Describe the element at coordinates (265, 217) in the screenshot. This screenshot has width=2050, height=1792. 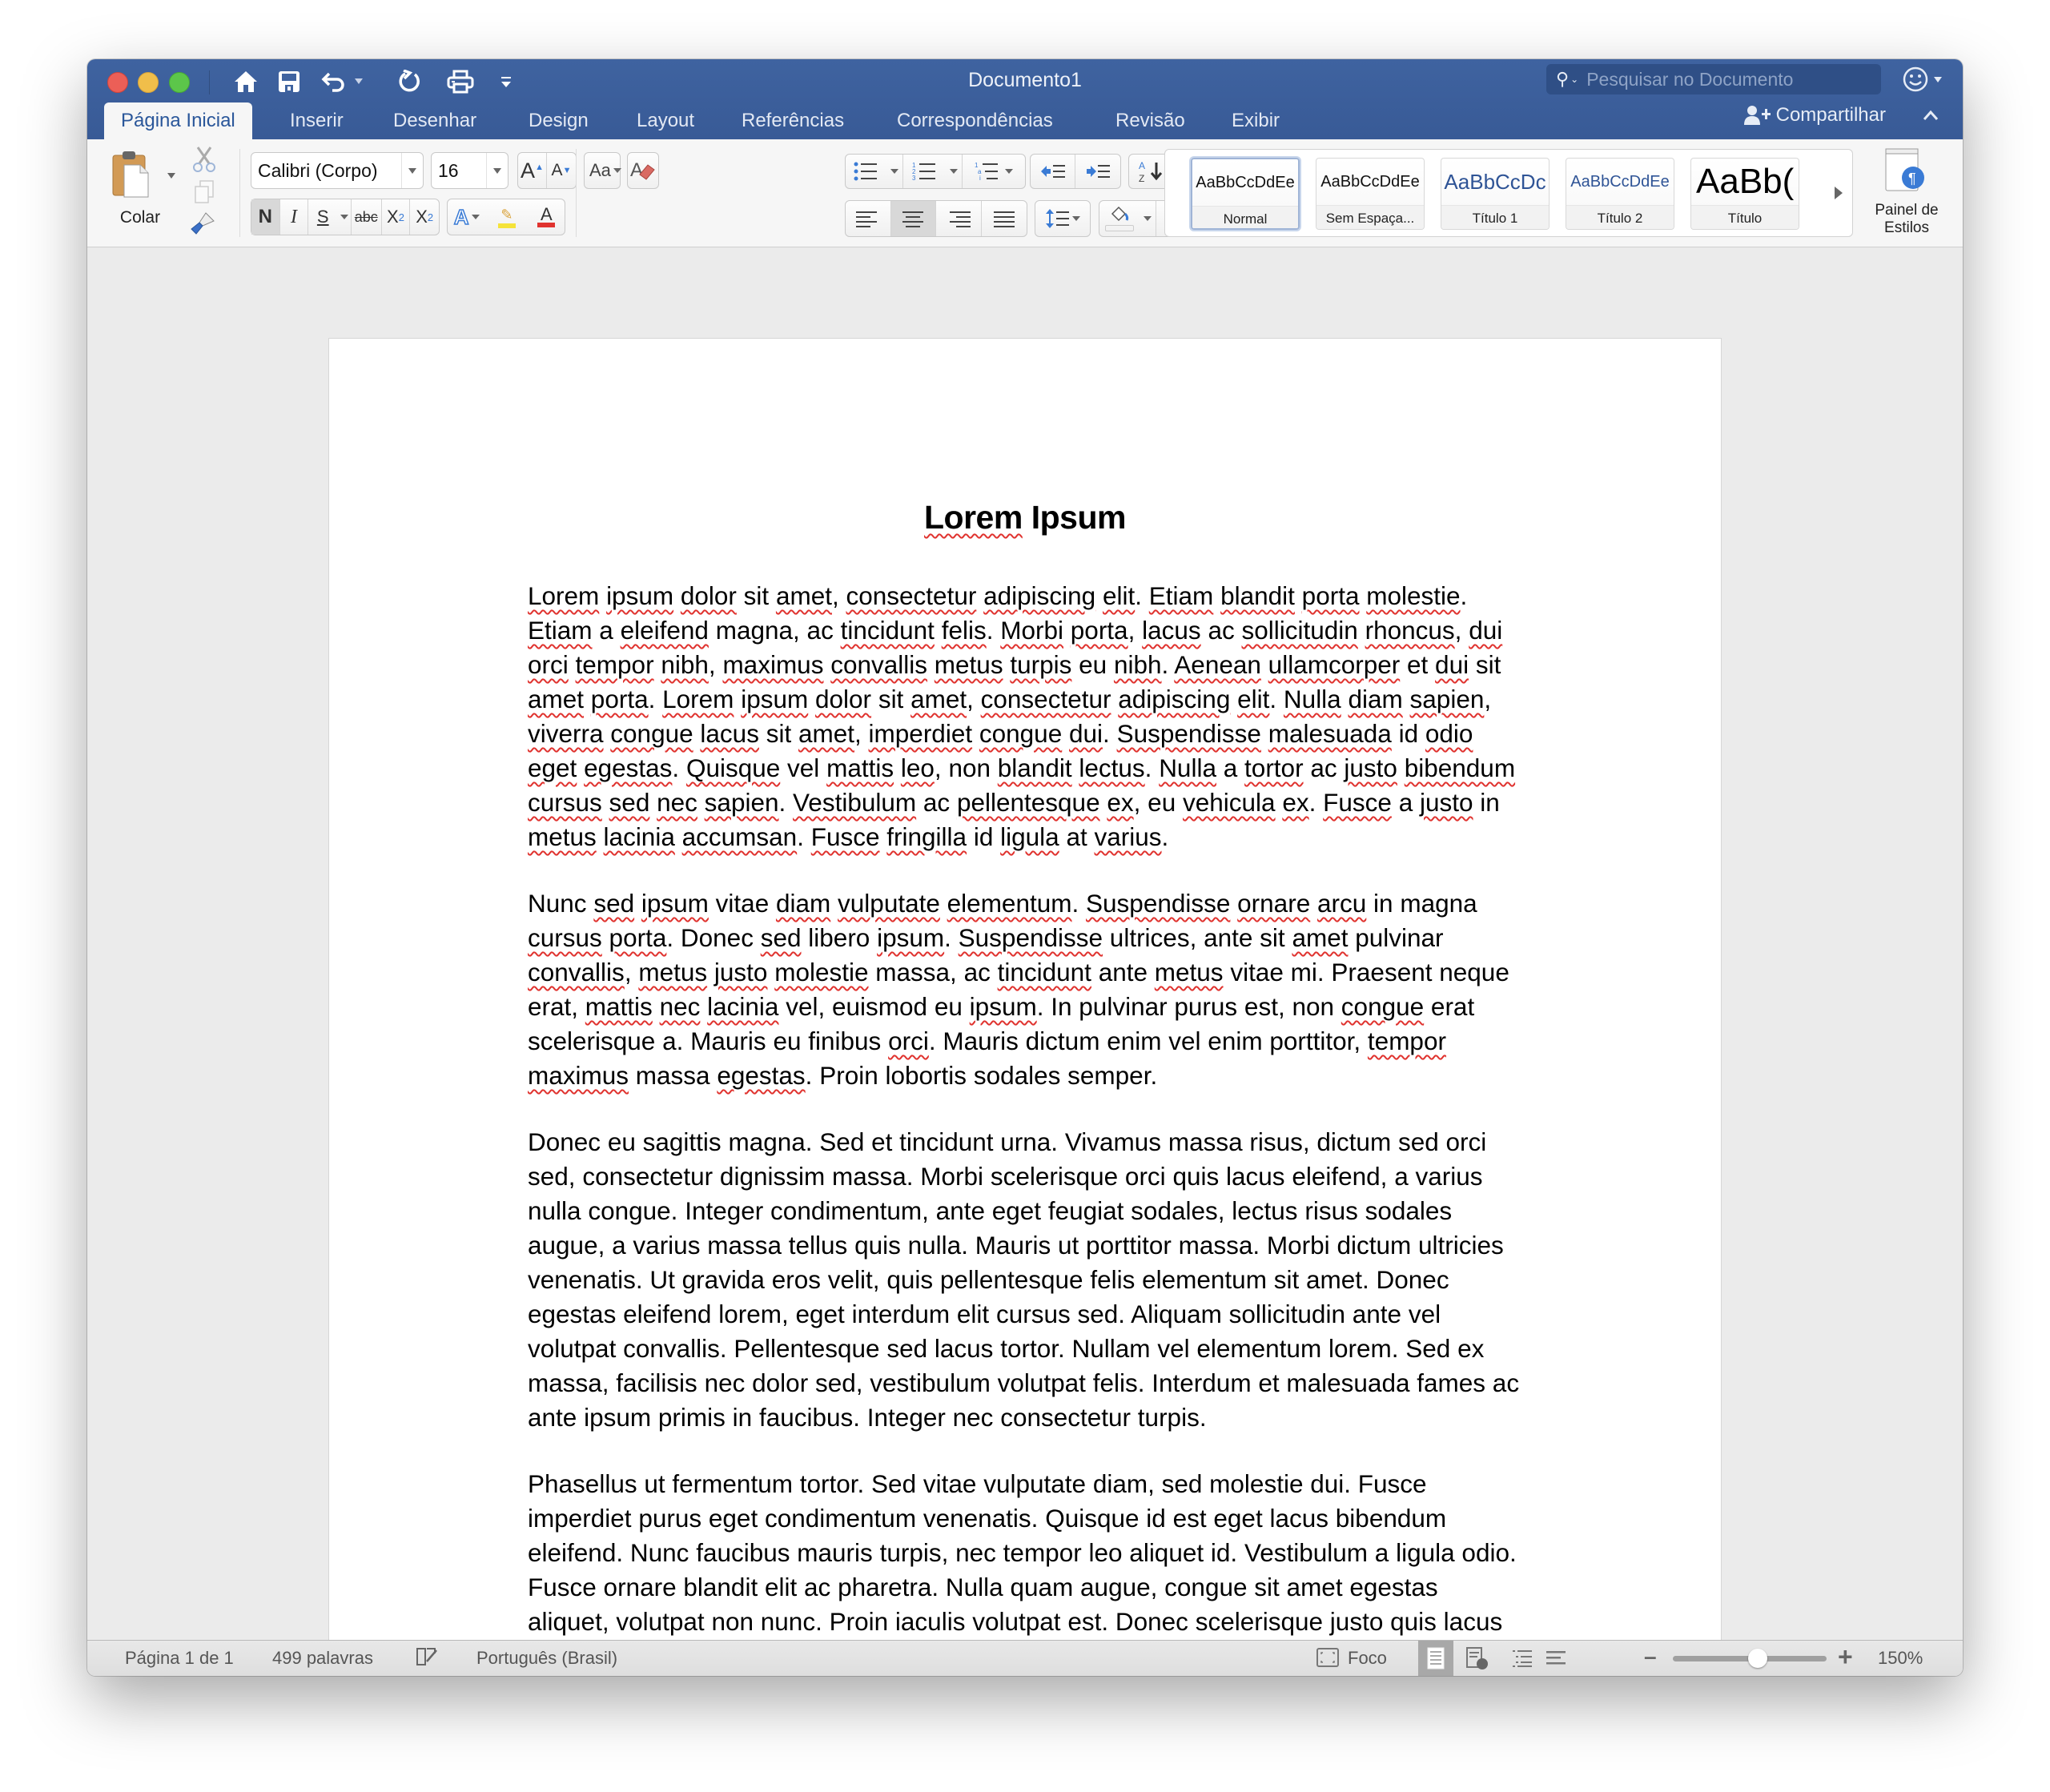
I see `bold-button: N` at that location.